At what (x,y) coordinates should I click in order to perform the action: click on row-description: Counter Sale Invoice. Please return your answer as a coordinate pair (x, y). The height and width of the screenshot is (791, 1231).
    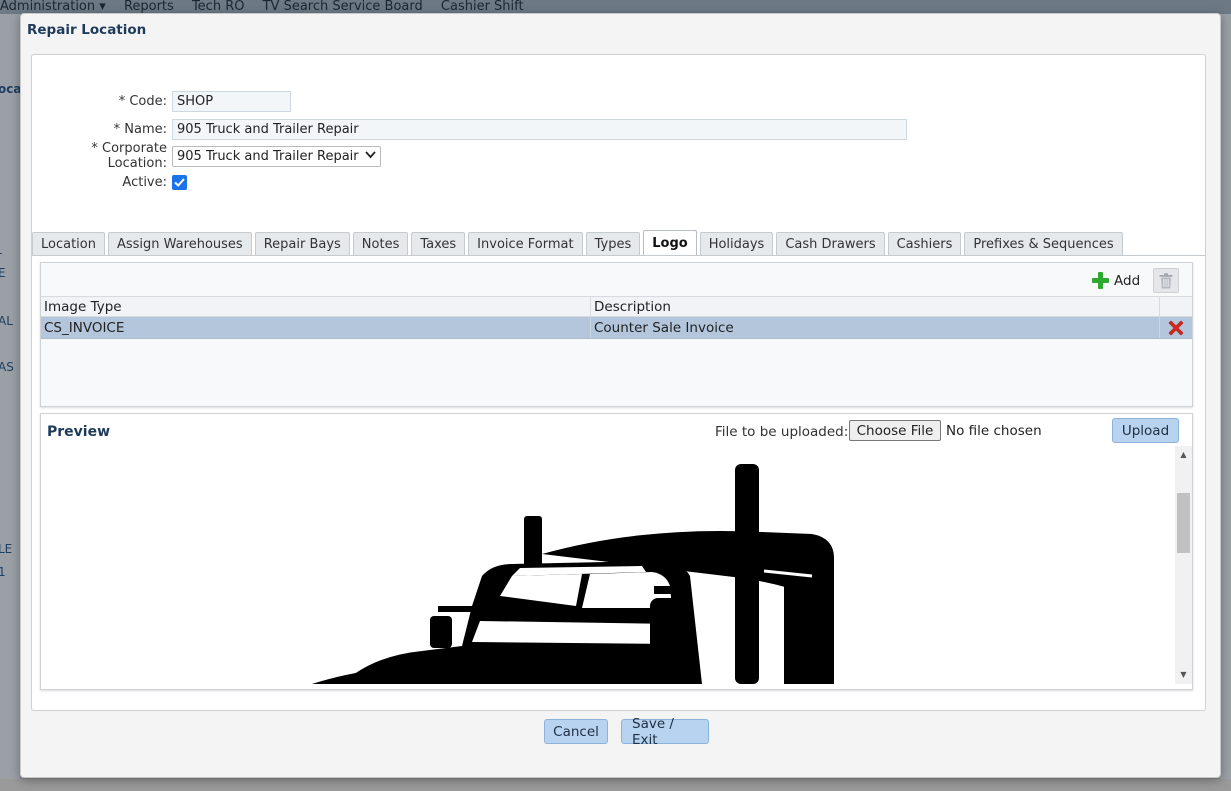
    Looking at the image, I should click on (875, 327).